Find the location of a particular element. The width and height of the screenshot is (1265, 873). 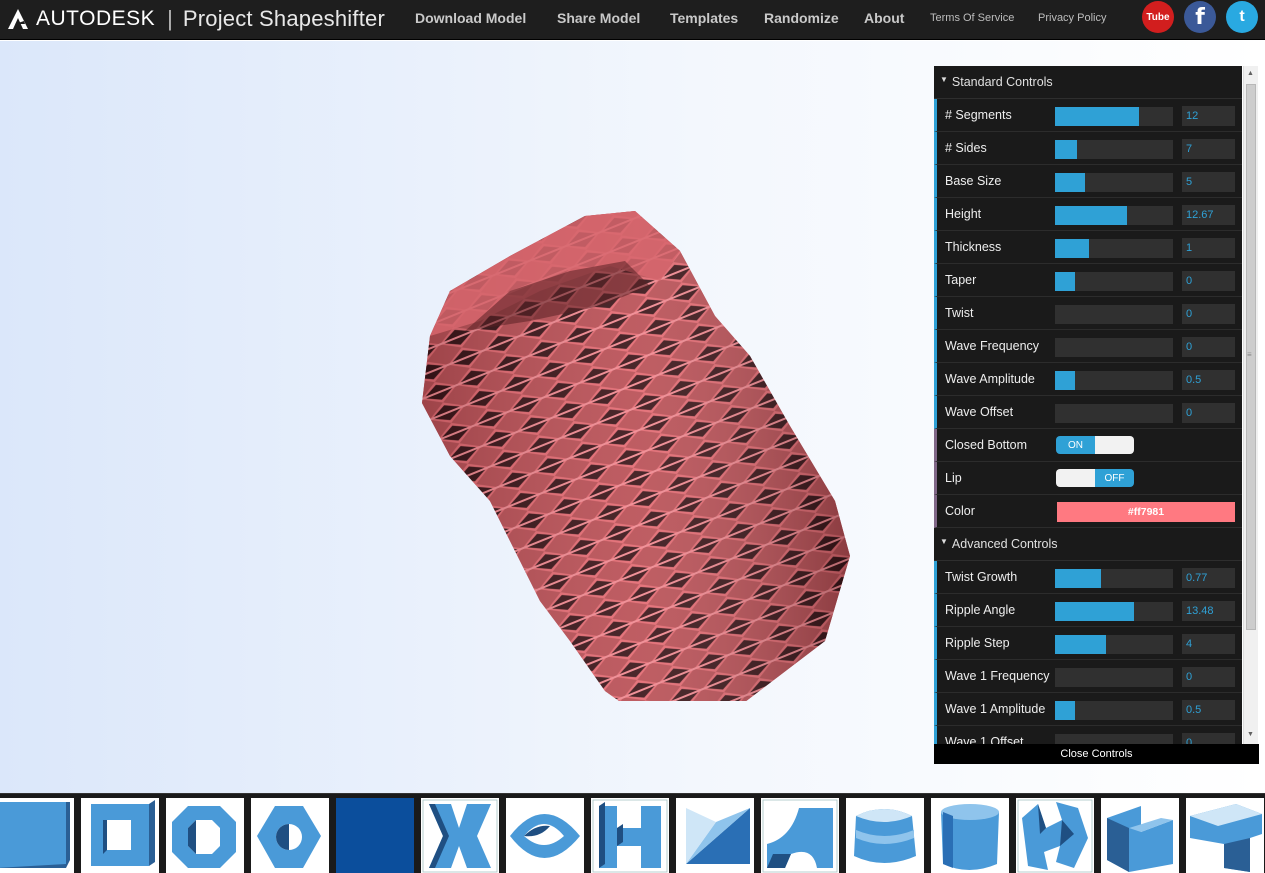

standard-row: Twist 0 is located at coordinates (1088, 313).